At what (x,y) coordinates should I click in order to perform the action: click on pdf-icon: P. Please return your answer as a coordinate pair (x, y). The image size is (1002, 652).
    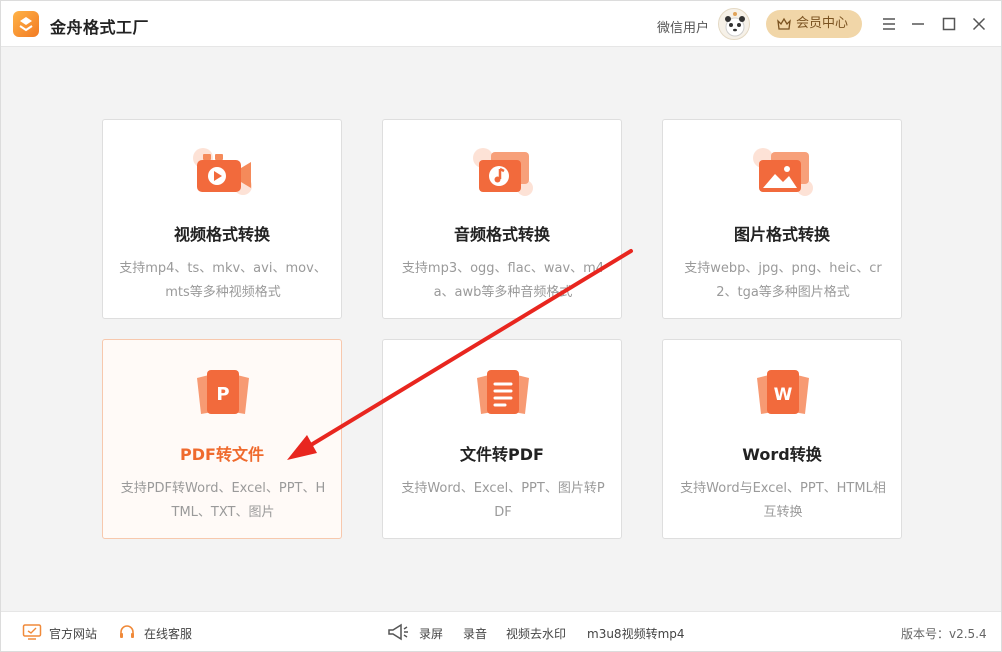
    Looking at the image, I should click on (223, 392).